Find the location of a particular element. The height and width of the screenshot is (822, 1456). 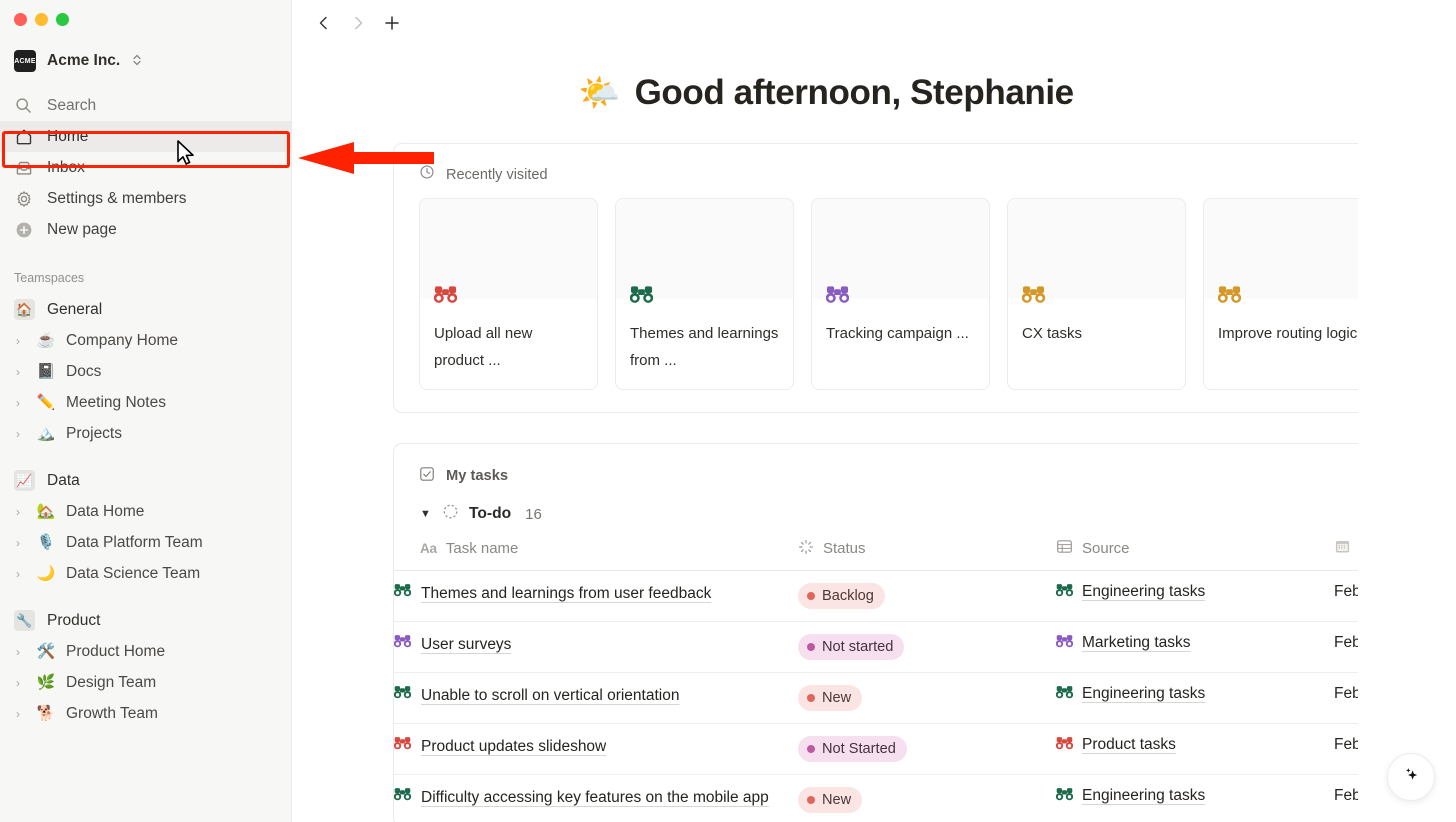

nav-forward-button is located at coordinates (358, 23).